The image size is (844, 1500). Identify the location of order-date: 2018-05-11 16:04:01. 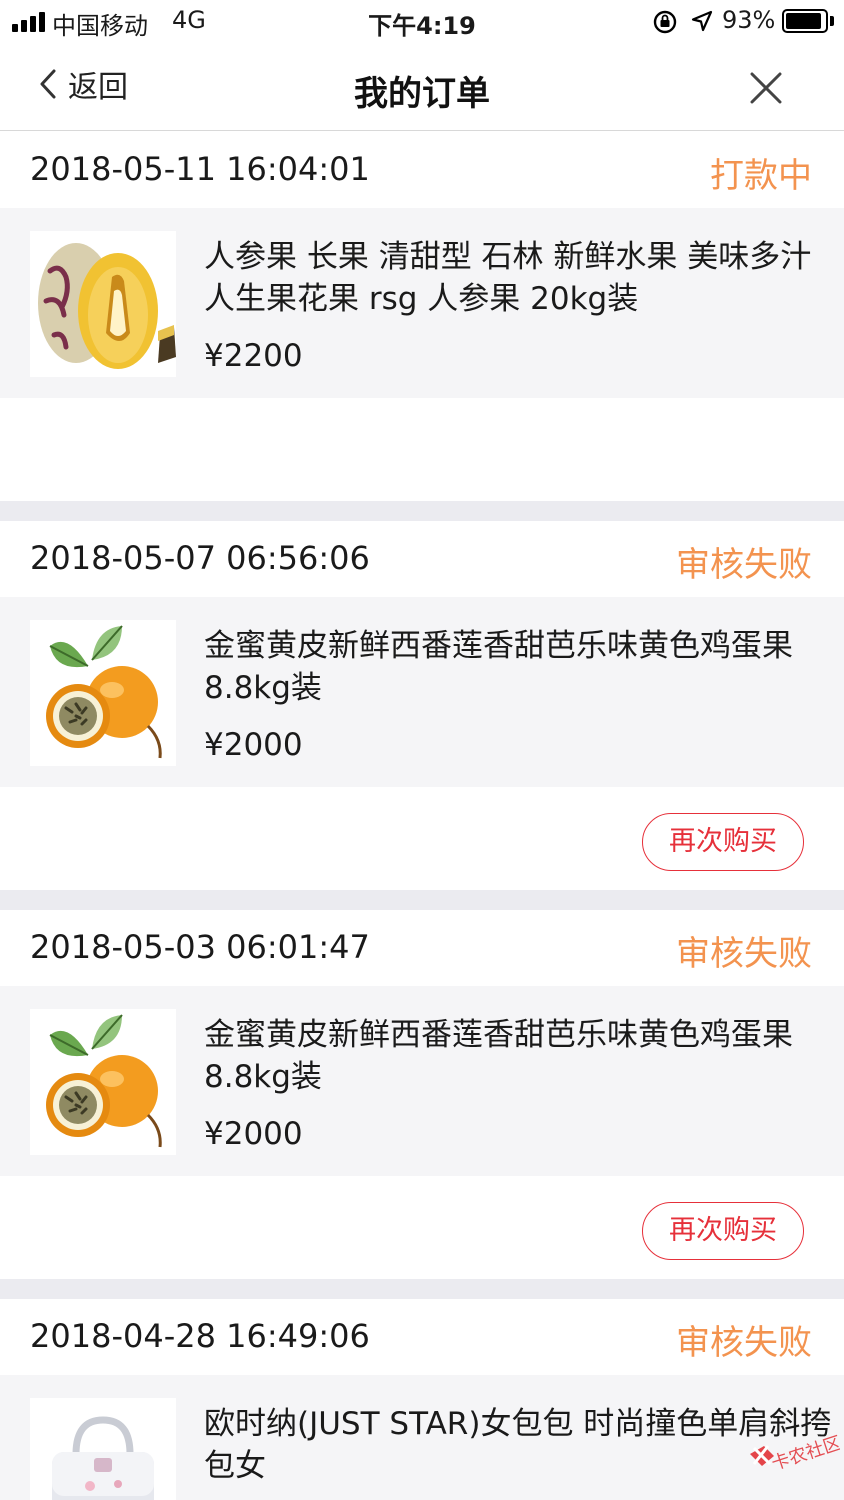
(200, 169).